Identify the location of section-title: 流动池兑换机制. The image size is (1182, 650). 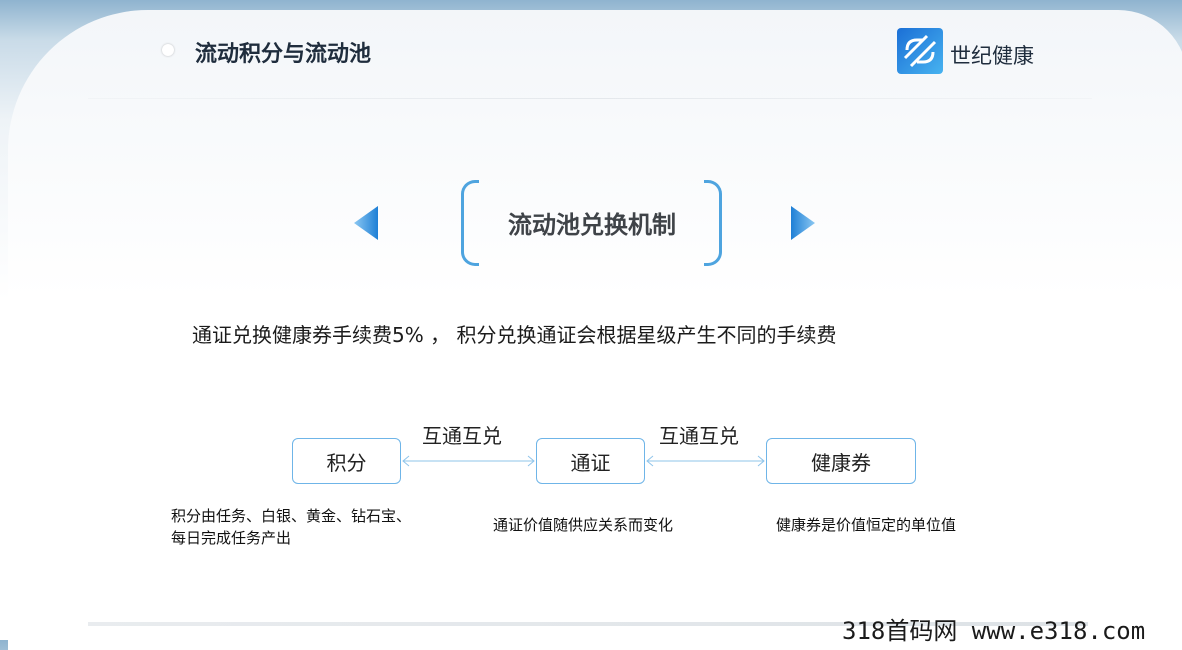
(592, 225).